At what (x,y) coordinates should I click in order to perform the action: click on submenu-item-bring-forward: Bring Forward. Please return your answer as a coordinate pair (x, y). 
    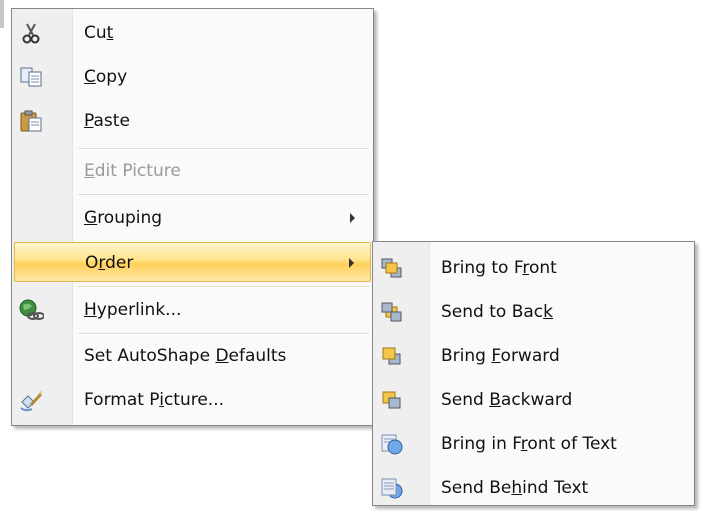
    Looking at the image, I should click on (533, 356).